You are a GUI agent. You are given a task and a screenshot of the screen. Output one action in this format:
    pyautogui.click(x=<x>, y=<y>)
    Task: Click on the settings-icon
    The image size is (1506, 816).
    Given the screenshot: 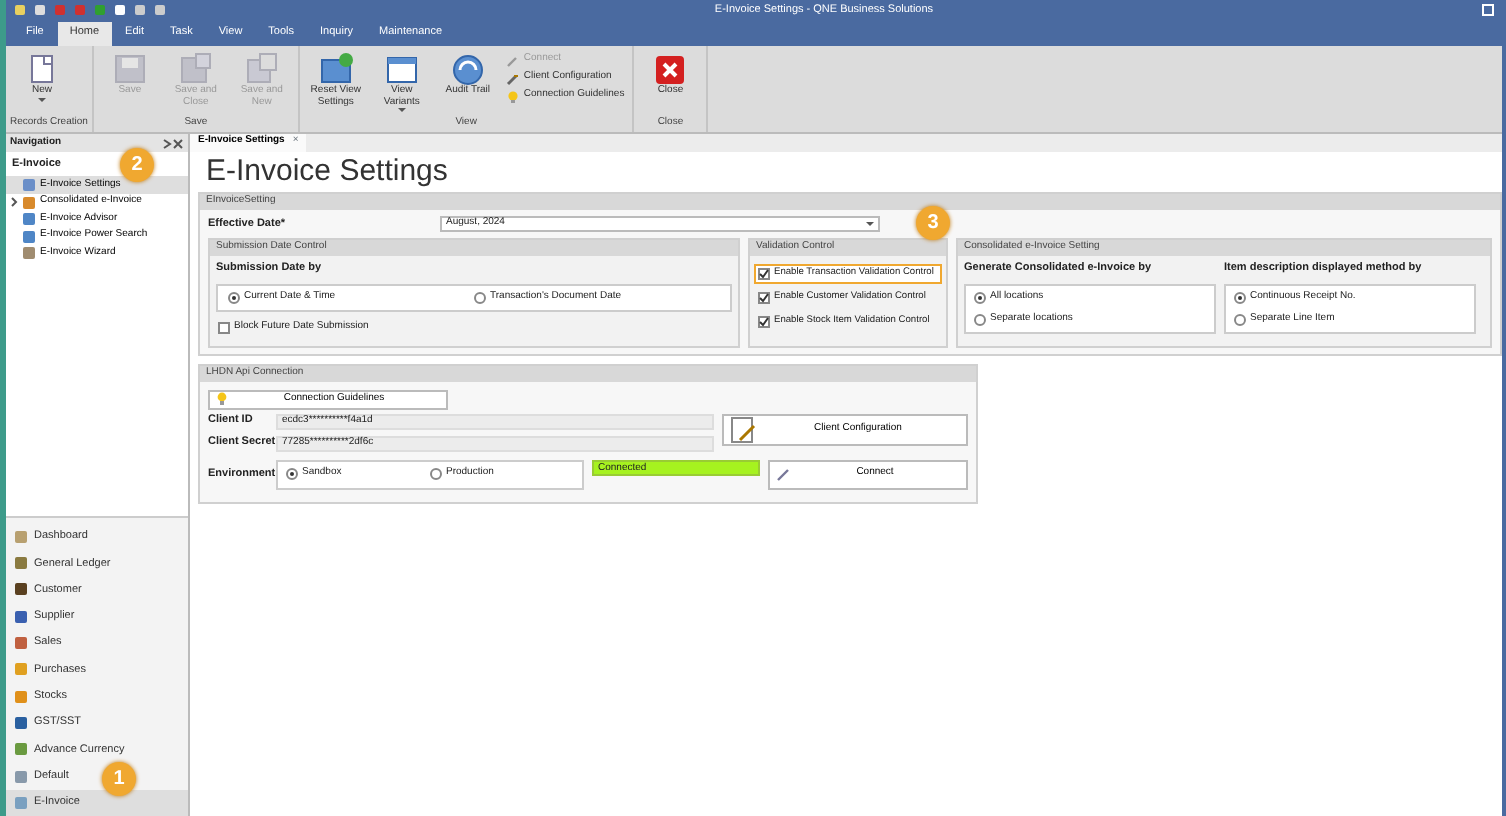 What is the action you would take?
    pyautogui.click(x=335, y=69)
    